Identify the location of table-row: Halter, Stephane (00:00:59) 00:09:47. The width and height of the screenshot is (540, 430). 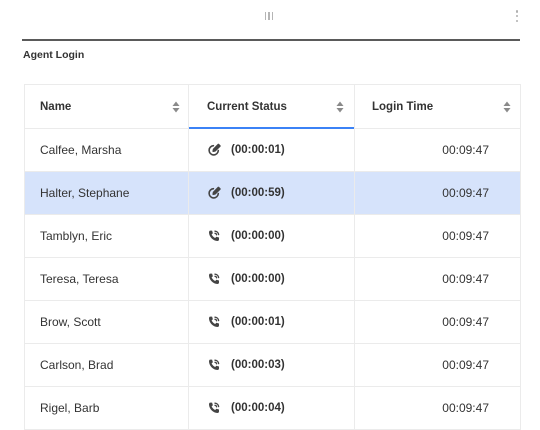
(272, 193).